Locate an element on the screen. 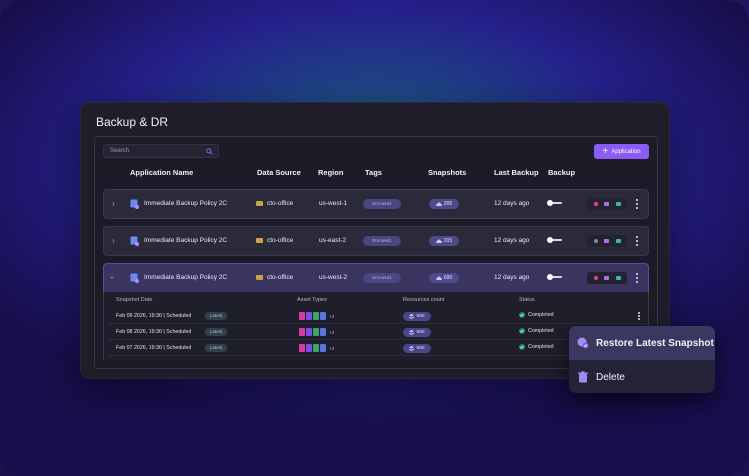 The height and width of the screenshot is (476, 749). col-snapshots: Snapshots is located at coordinates (447, 172).